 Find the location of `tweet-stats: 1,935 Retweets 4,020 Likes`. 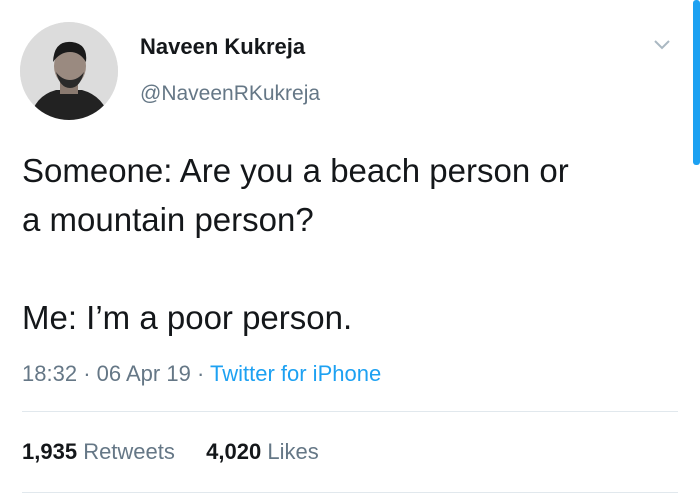

tweet-stats: 1,935 Retweets 4,020 Likes is located at coordinates (170, 452).